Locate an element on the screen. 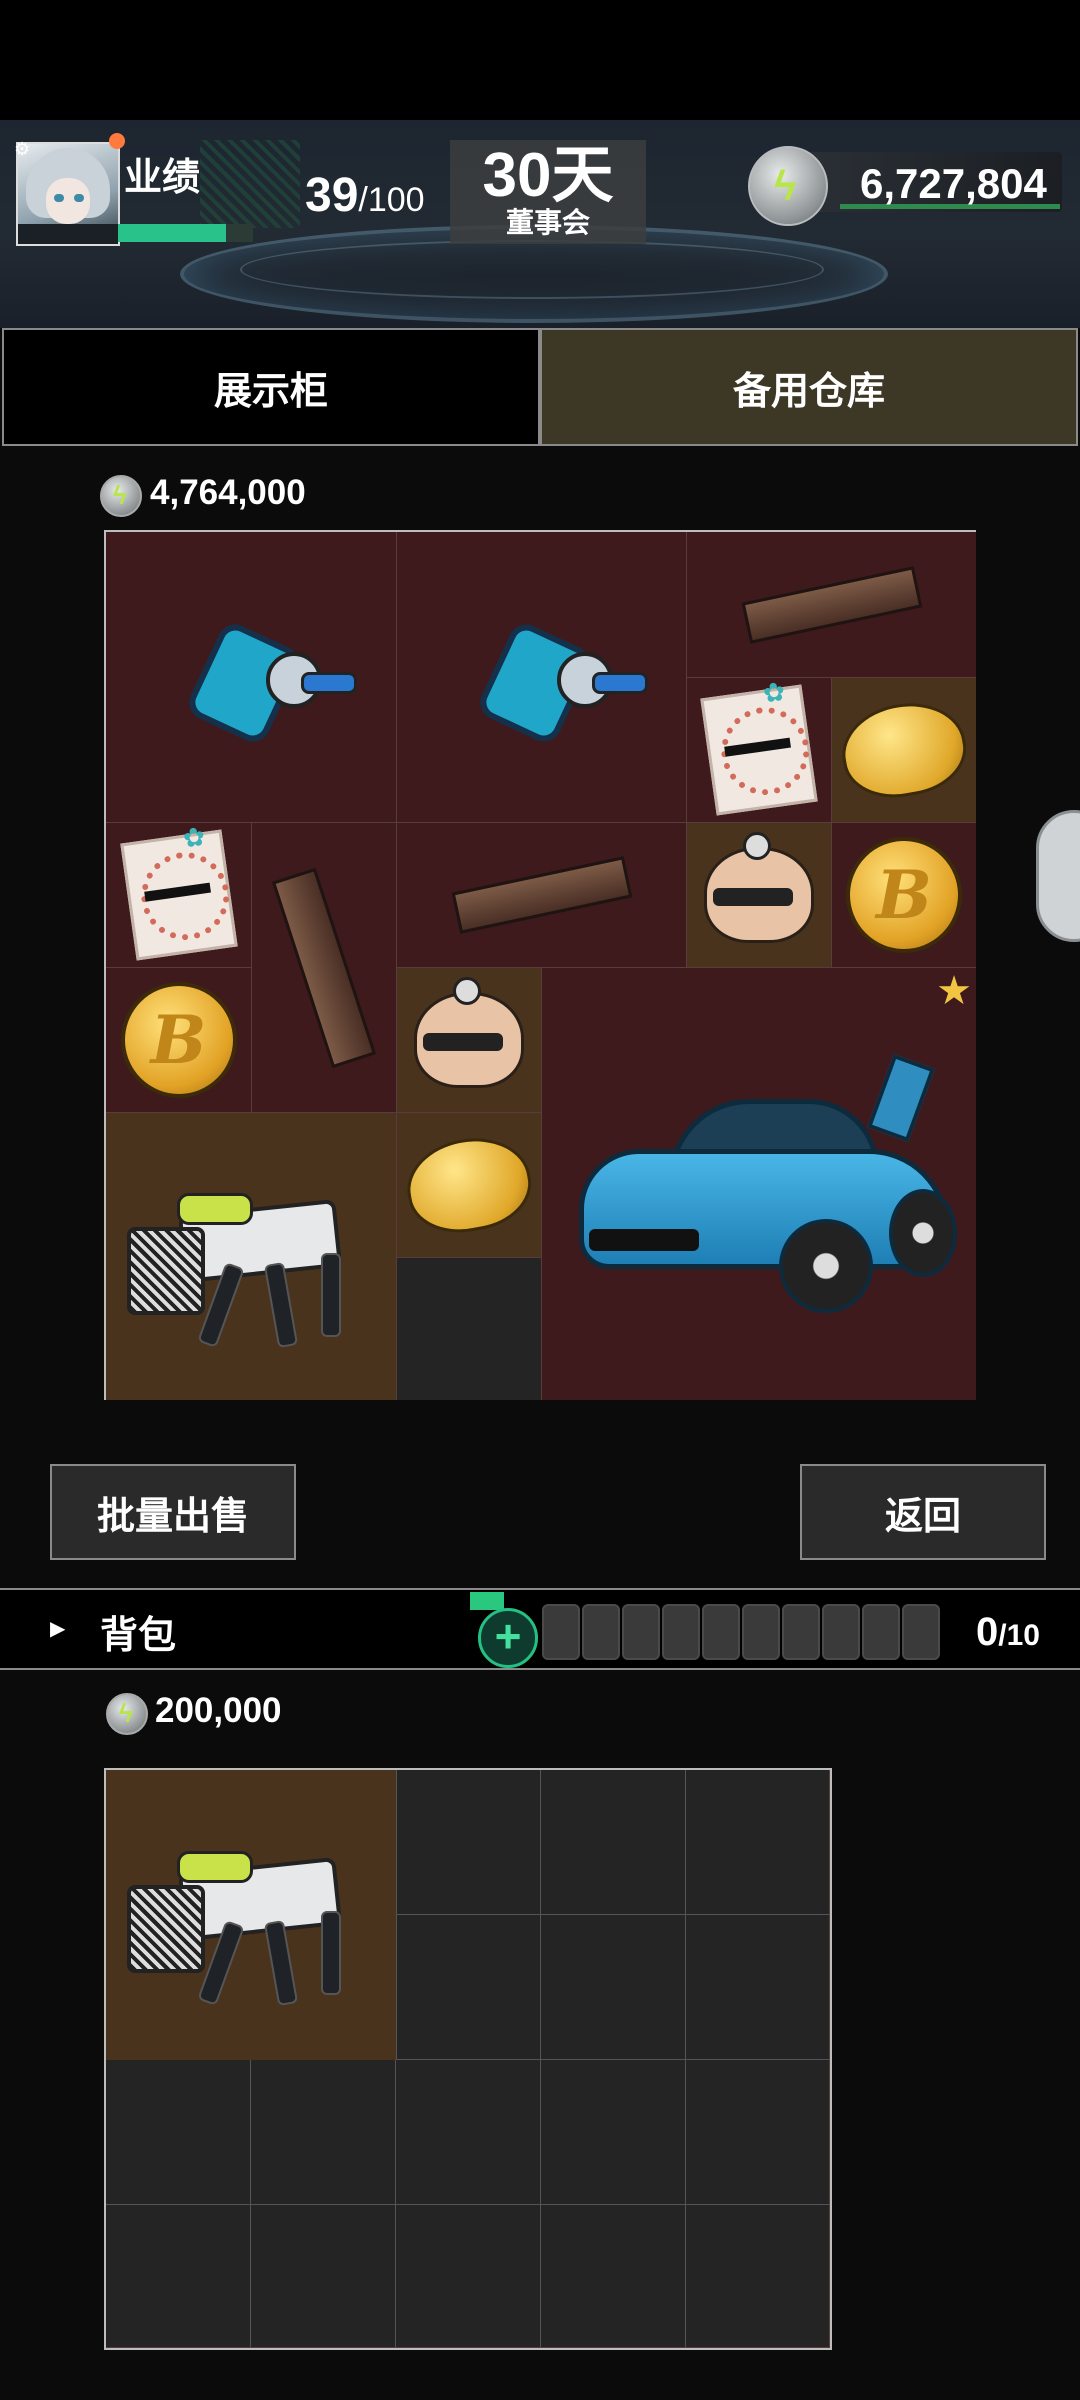 The height and width of the screenshot is (2400, 1080). storage-item-robot-dog is located at coordinates (251, 1256).